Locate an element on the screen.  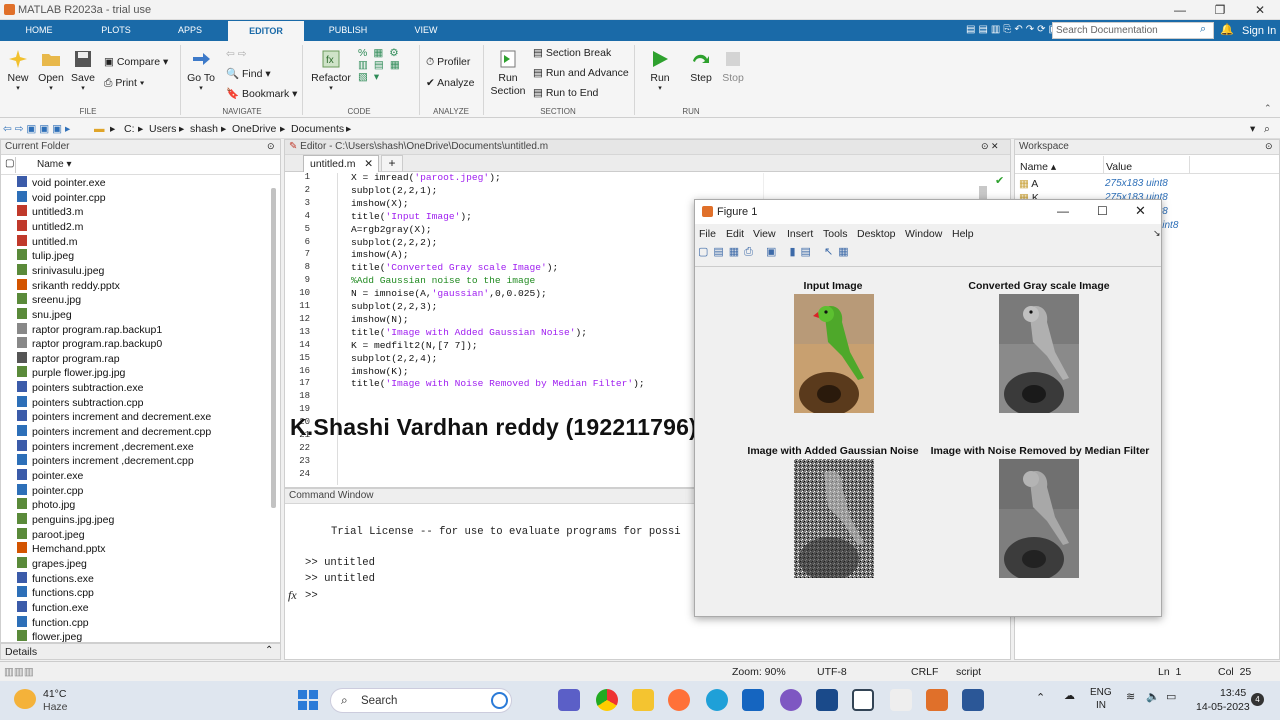
figure-toolbar: ▢▤▦⎙ ▣ ▮▤ ↖▦ is located at coordinates (776, 252).